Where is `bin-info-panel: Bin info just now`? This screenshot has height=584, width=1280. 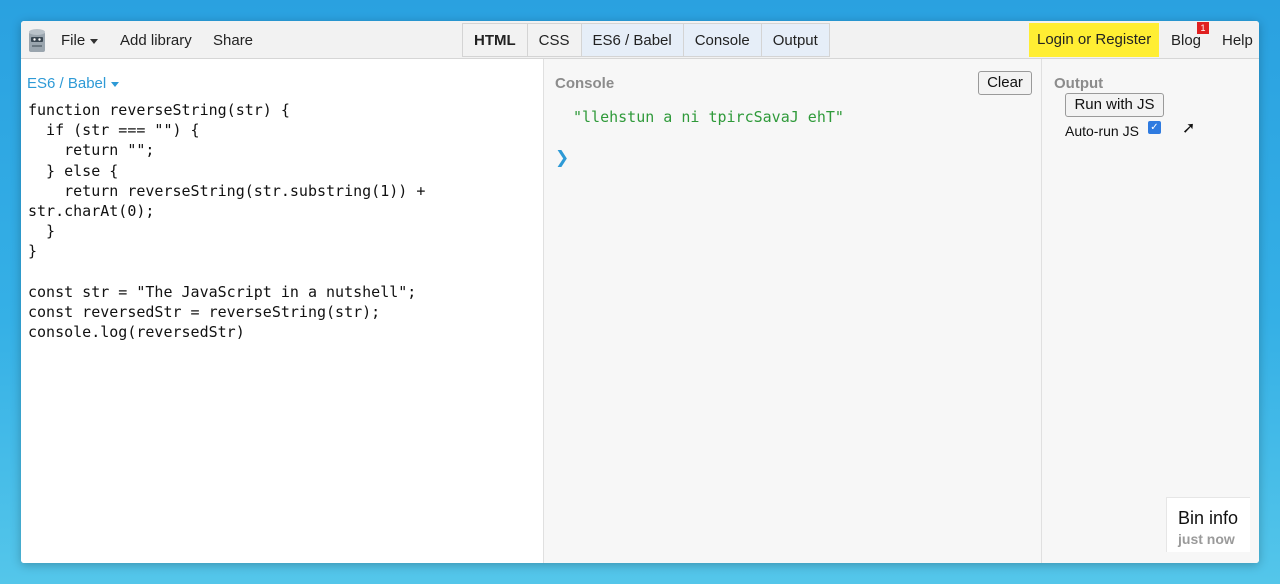
bin-info-panel: Bin info just now is located at coordinates (1208, 524).